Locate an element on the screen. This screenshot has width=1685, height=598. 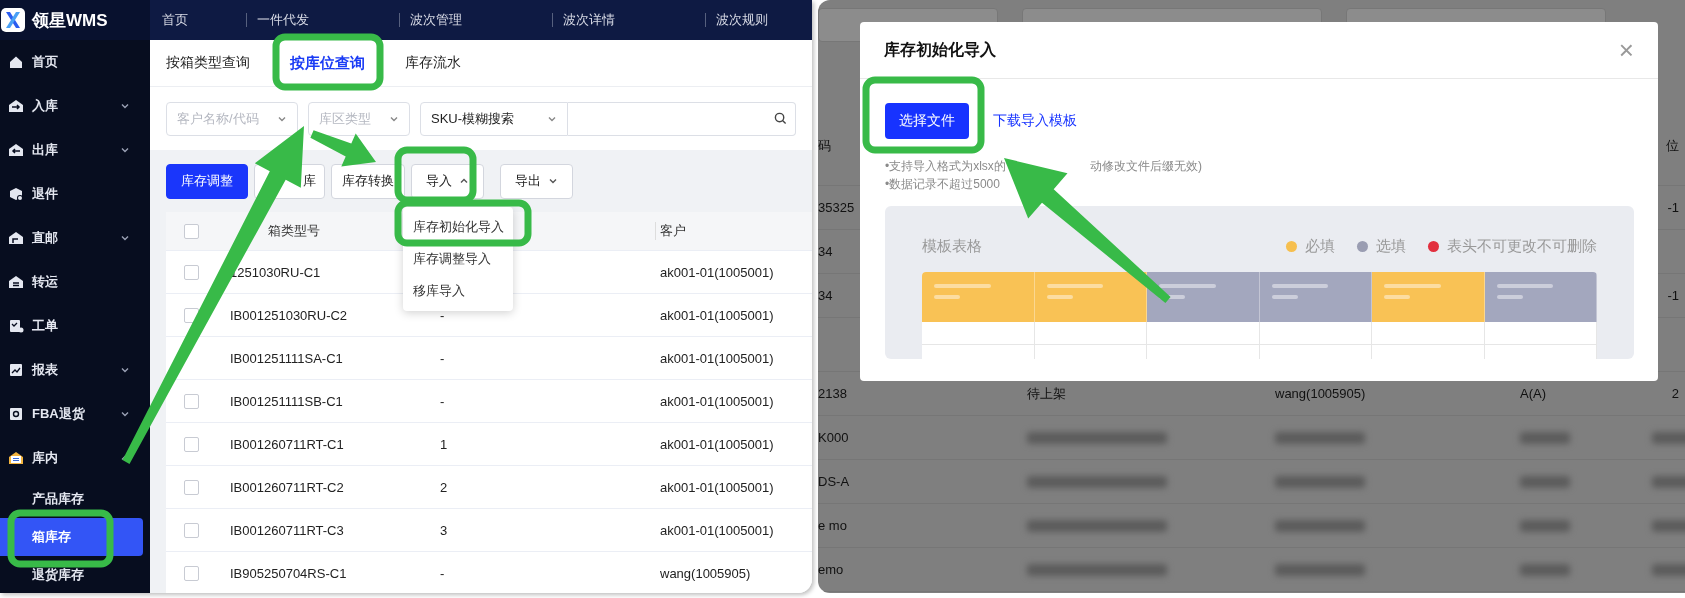
sidebar-item: 首页 is located at coordinates (81, 62).